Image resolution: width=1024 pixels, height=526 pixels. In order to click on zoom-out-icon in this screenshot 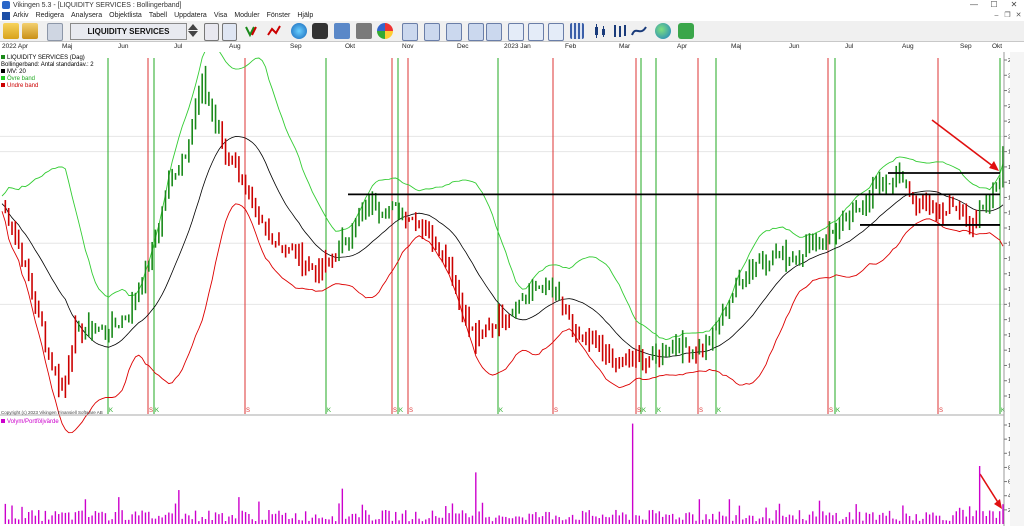, I will do `click(476, 32)`.